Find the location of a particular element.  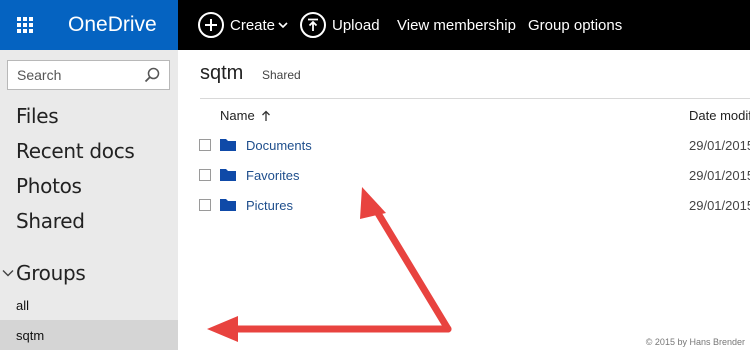

page-title: sqtm is located at coordinates (222, 73).